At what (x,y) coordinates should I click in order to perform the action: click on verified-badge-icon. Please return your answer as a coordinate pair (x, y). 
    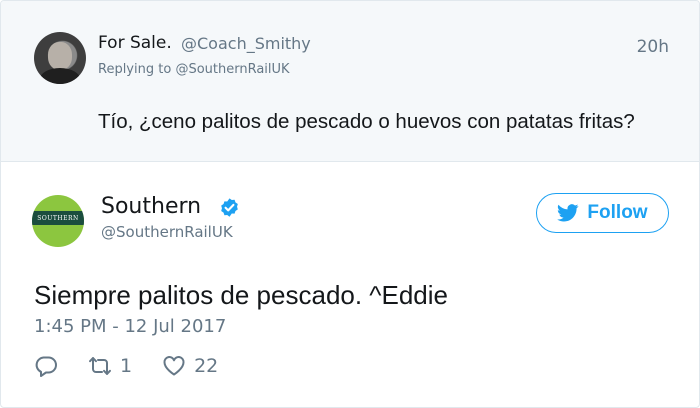
    Looking at the image, I should click on (229, 207).